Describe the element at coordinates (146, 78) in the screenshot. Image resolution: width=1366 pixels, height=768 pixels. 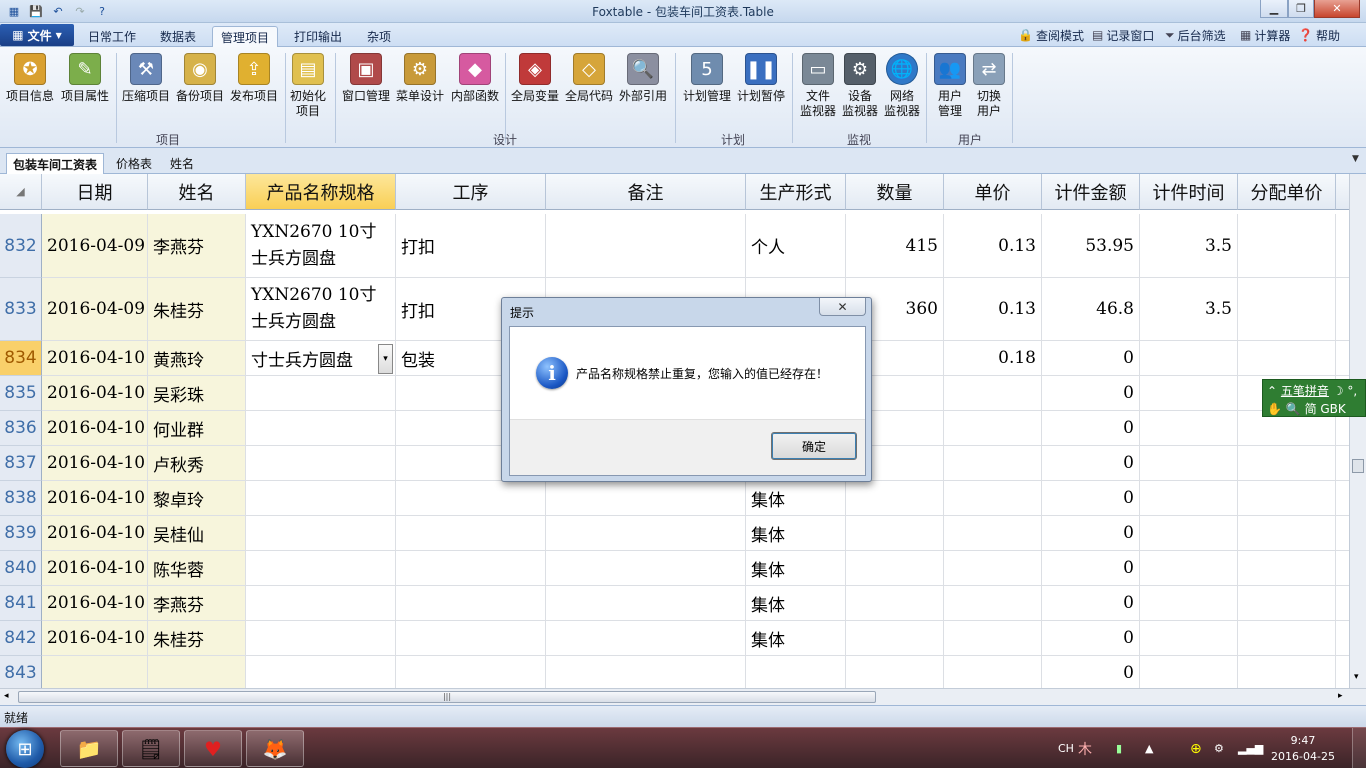
I see `compress-project-button: ⚒ 压缩项目` at that location.